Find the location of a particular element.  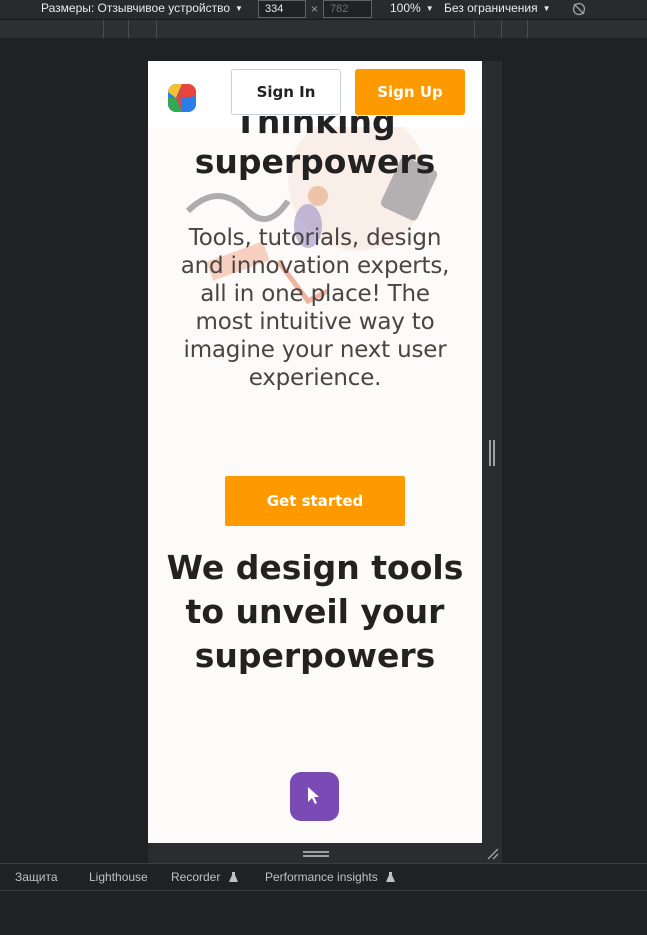

tab-performance-insights: Performance insights is located at coordinates (330, 877).